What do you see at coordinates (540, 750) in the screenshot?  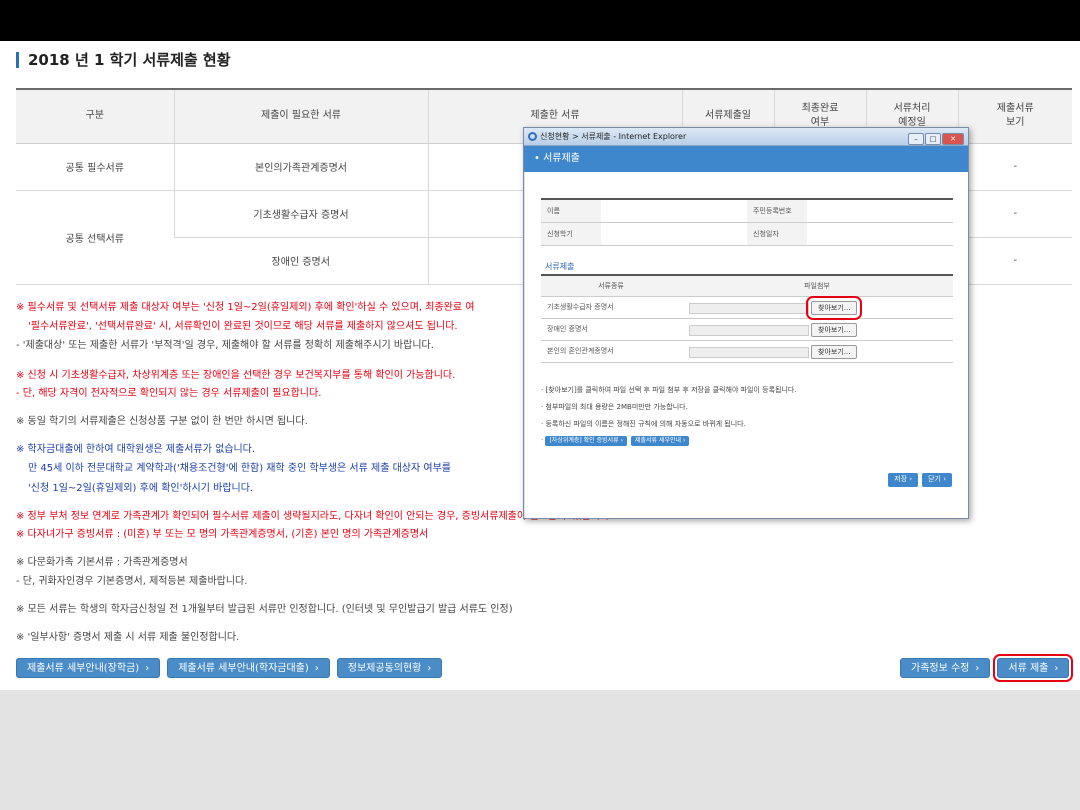 I see `empty-background` at bounding box center [540, 750].